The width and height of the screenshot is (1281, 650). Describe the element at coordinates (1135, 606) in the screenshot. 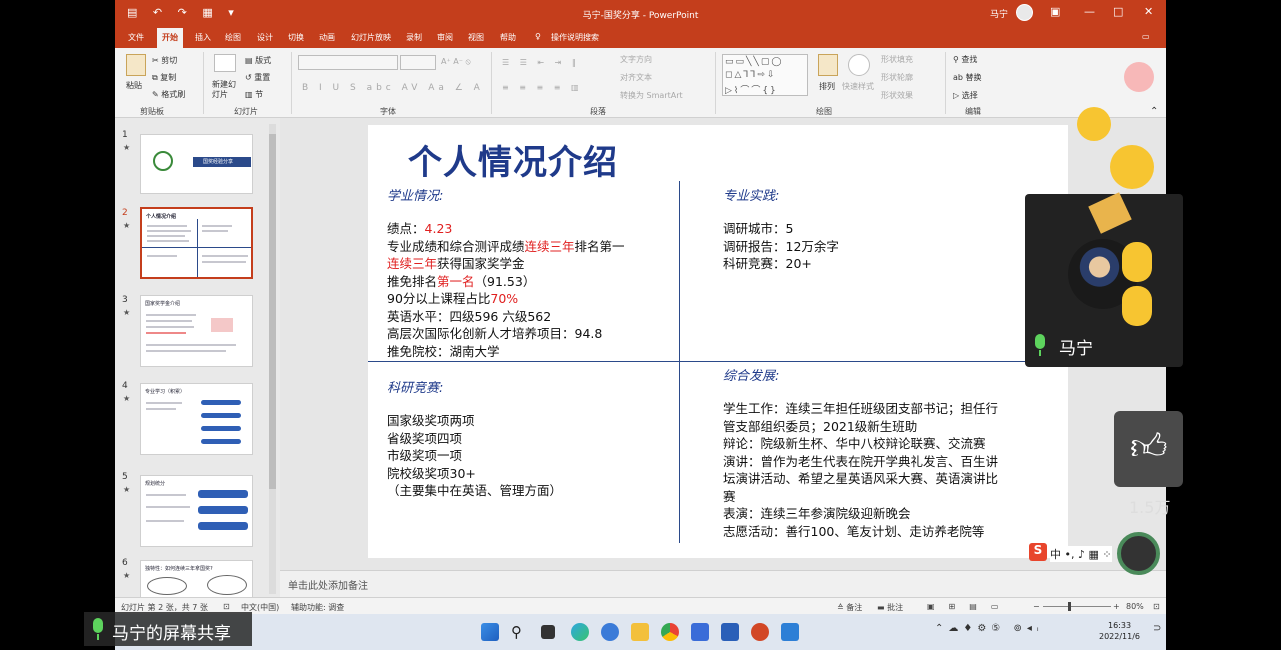

I see `zoom-level: 80%` at that location.